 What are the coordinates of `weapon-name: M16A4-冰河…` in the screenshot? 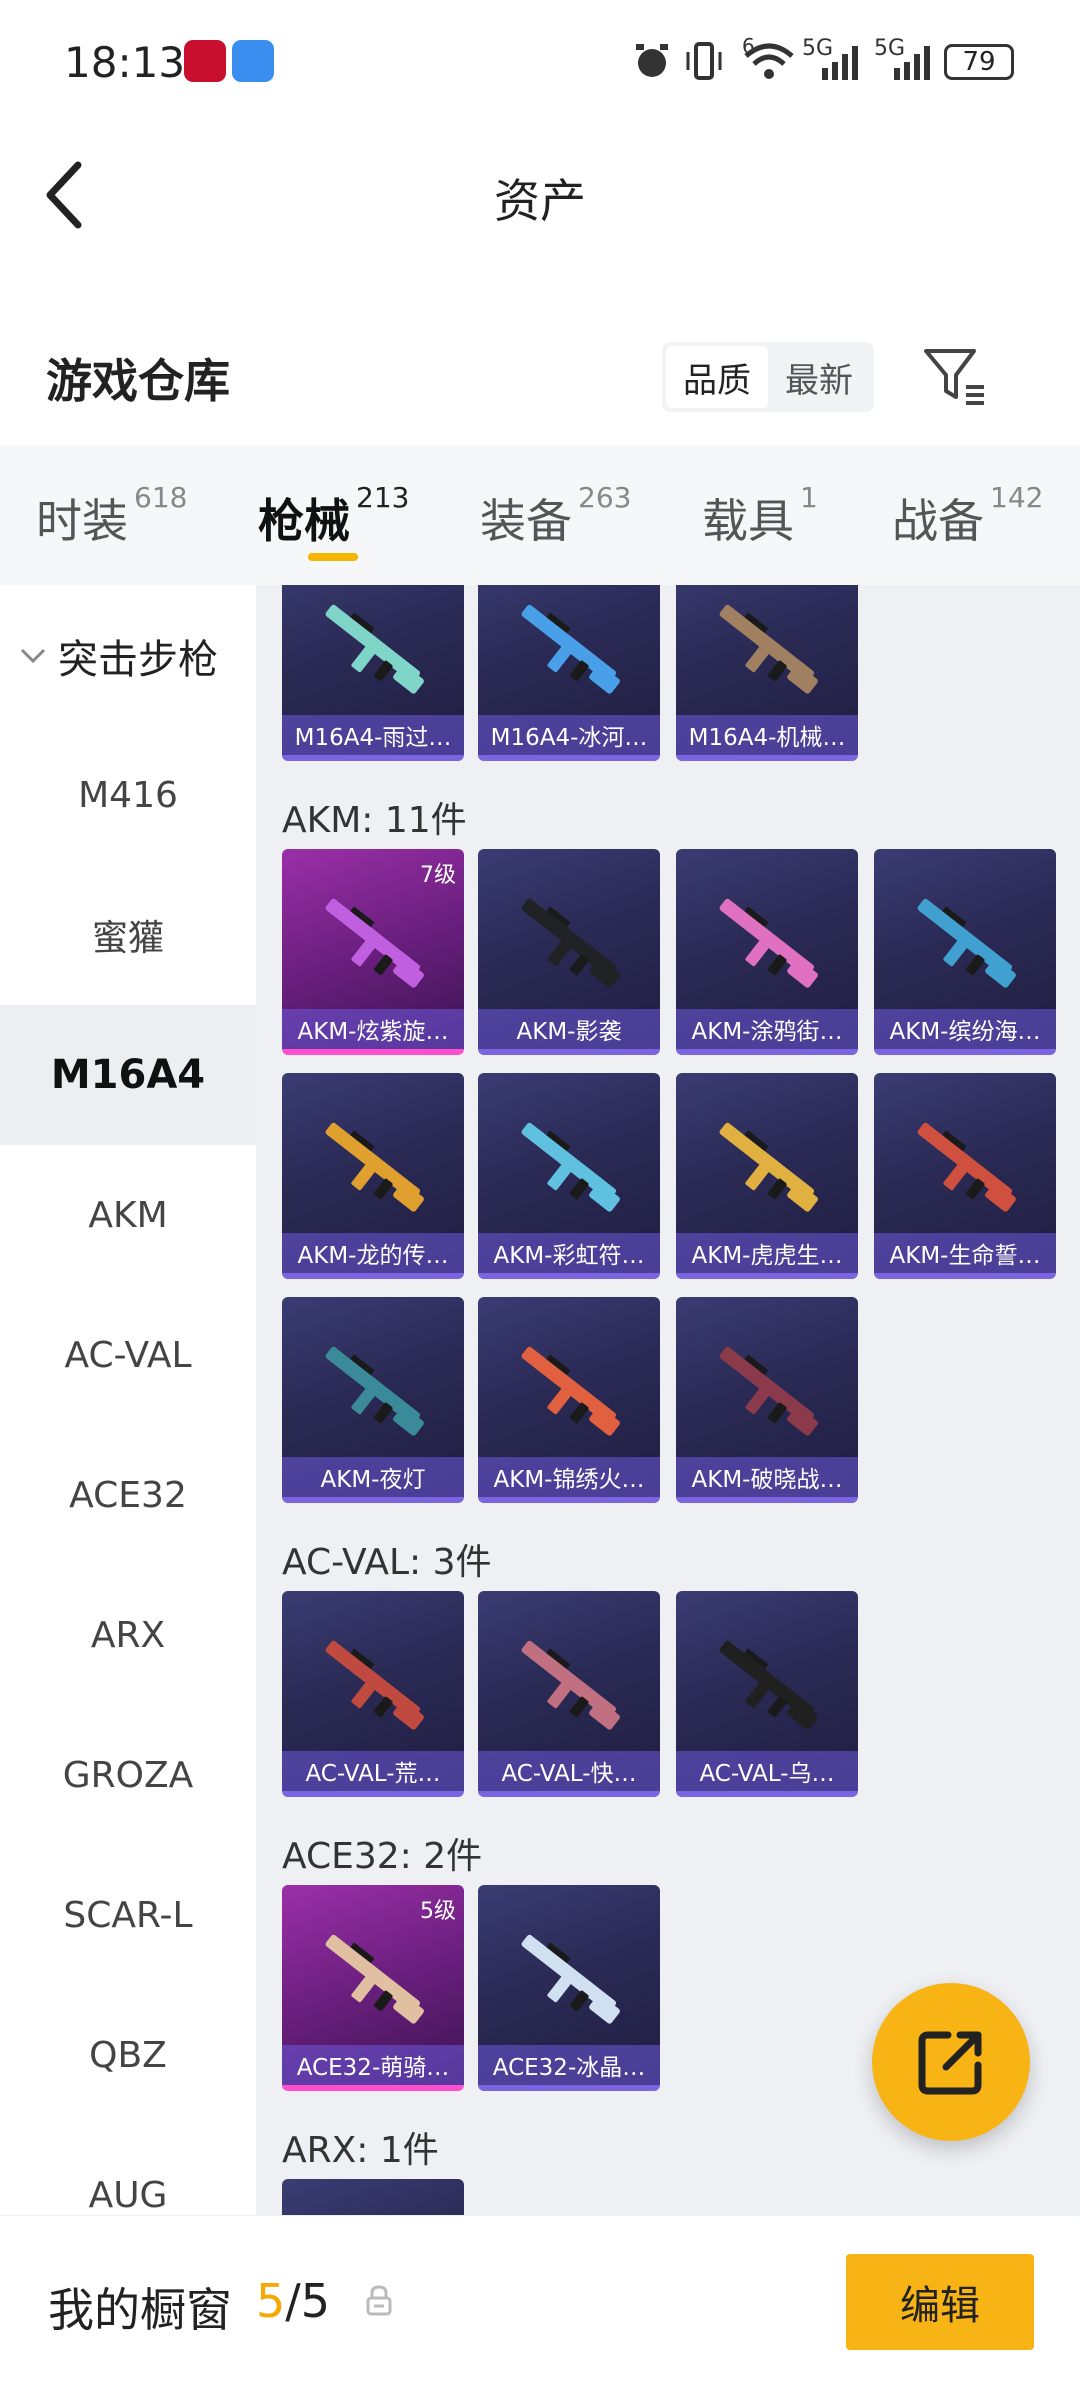 It's located at (569, 735).